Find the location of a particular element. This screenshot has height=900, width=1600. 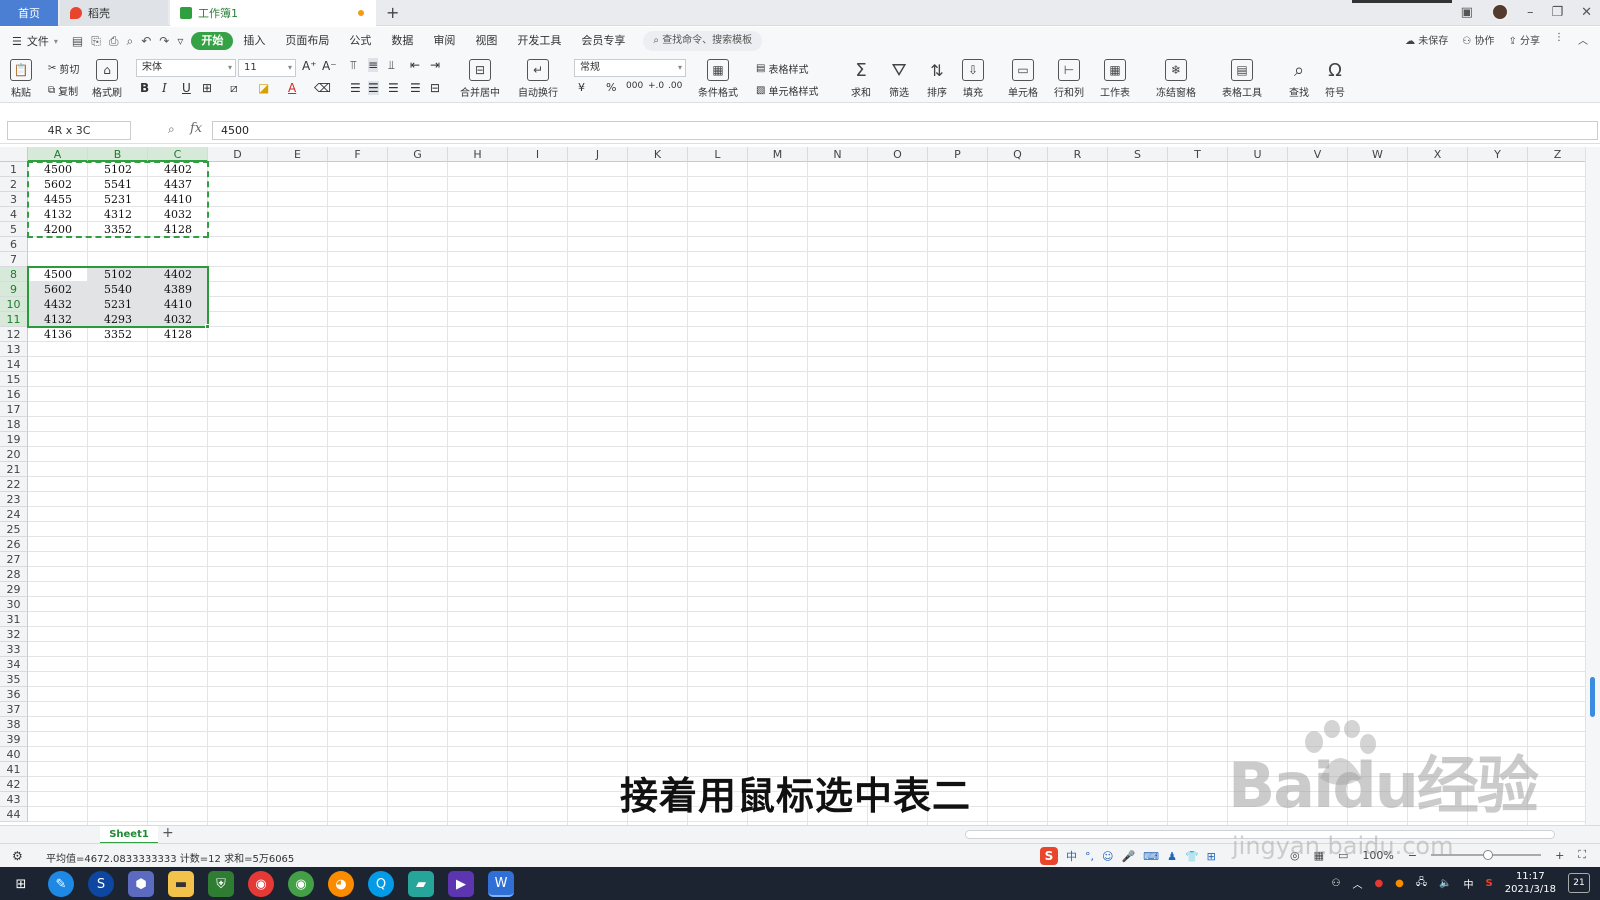

chrome-icon: ◉ is located at coordinates (261, 884).